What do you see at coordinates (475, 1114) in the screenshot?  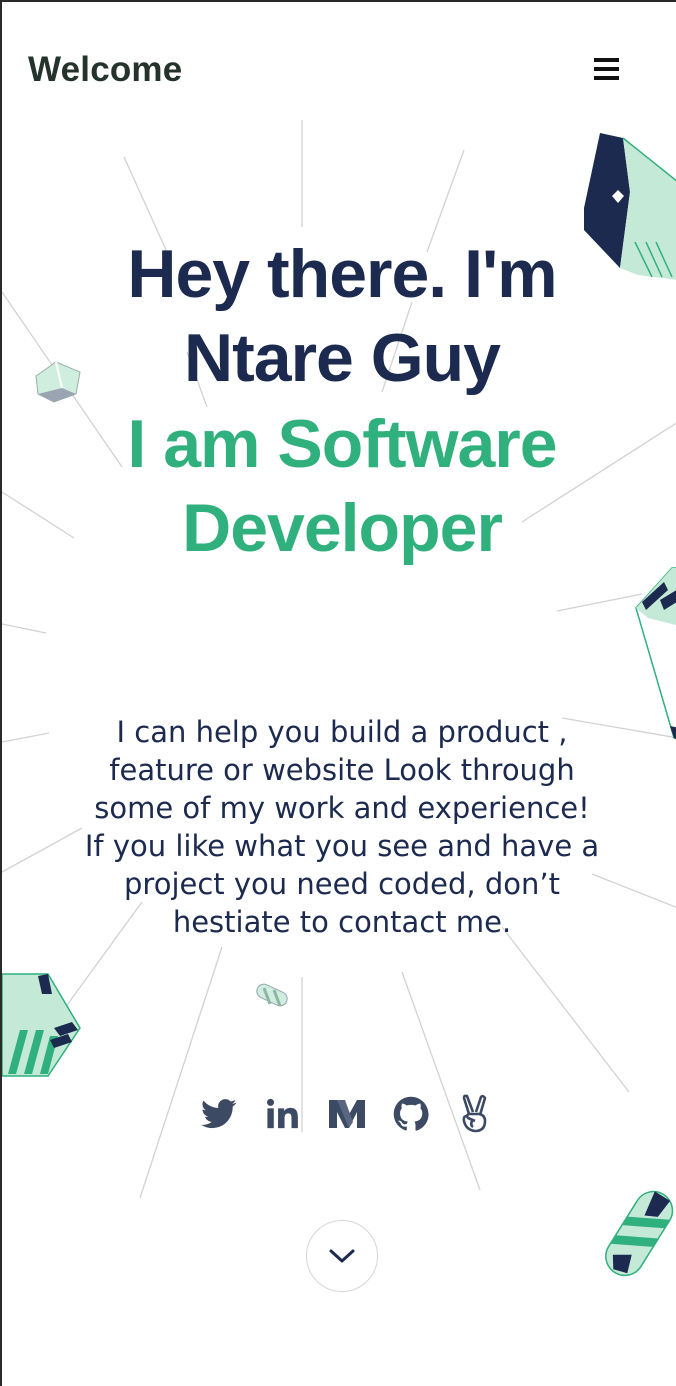 I see `angellist-icon` at bounding box center [475, 1114].